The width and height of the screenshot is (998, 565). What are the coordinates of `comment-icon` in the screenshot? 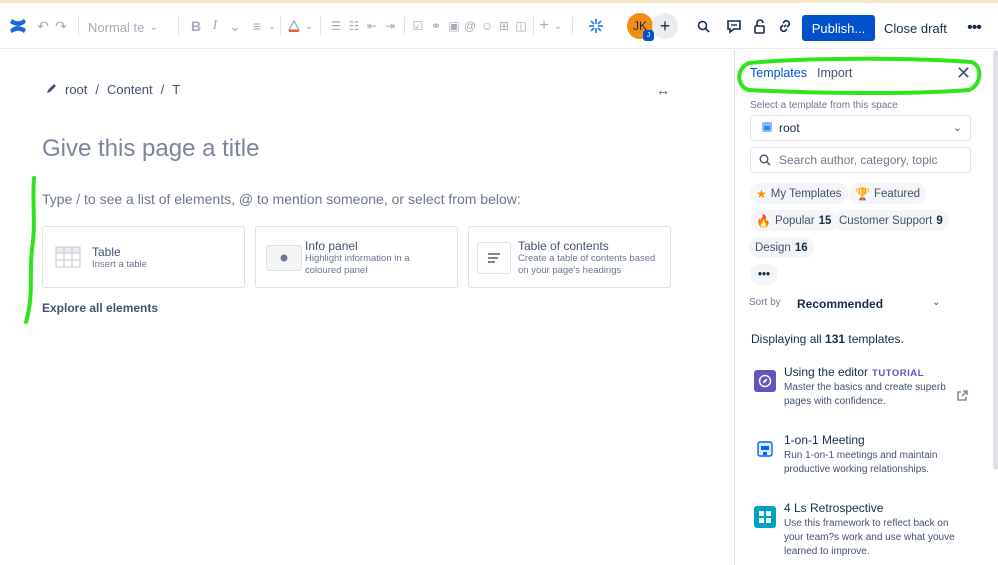 It's located at (734, 26).